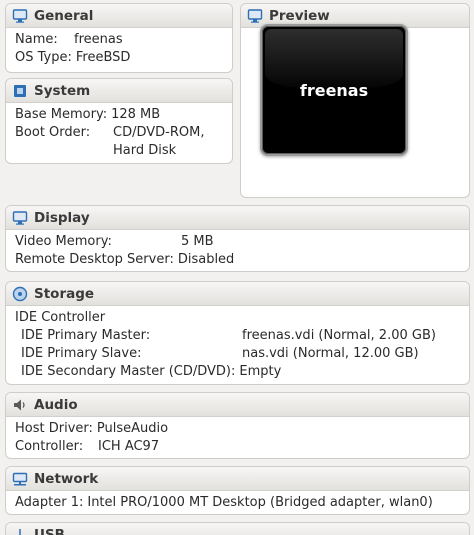 The image size is (474, 535). I want to click on ide-primary-master-label: IDE Primary Master:, so click(86, 335).